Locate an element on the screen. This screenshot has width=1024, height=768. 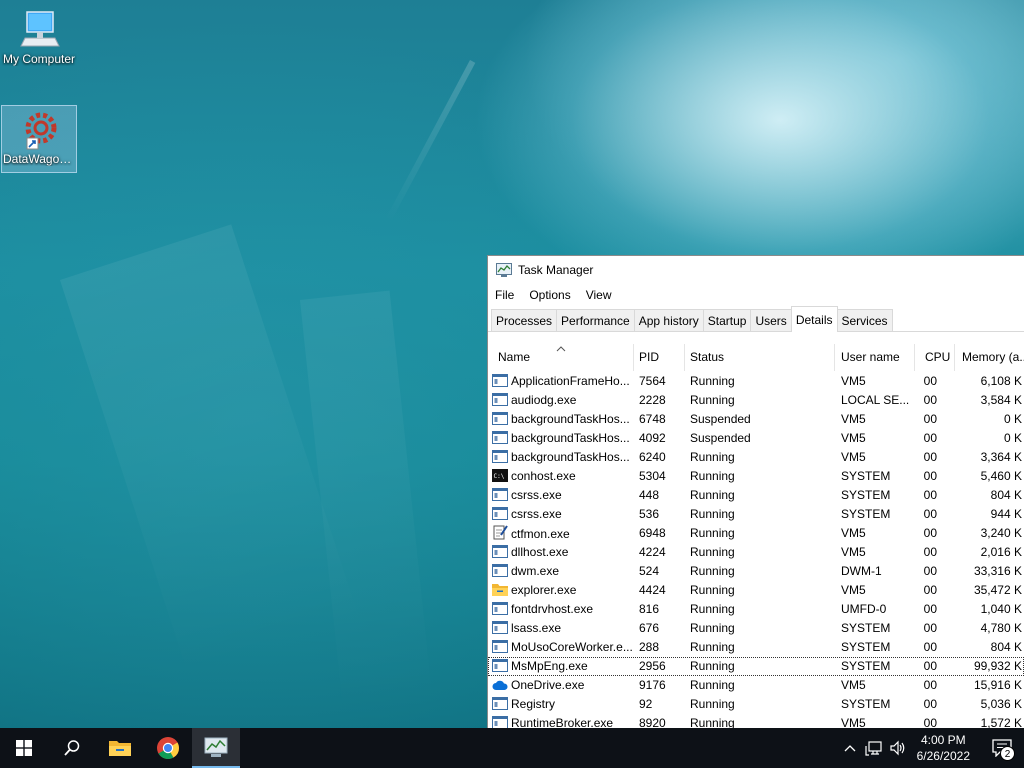
column-header-pid: PID is located at coordinates (659, 357).